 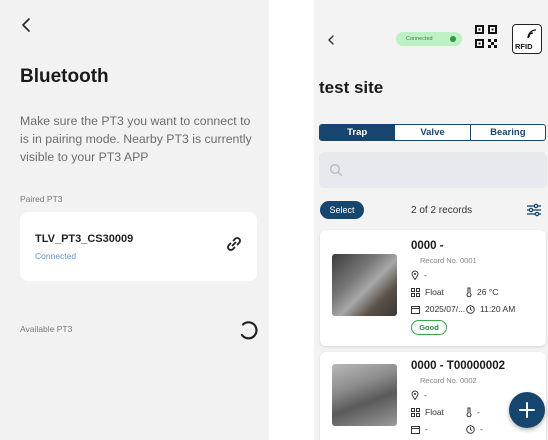 I want to click on plus-icon, so click(x=527, y=410).